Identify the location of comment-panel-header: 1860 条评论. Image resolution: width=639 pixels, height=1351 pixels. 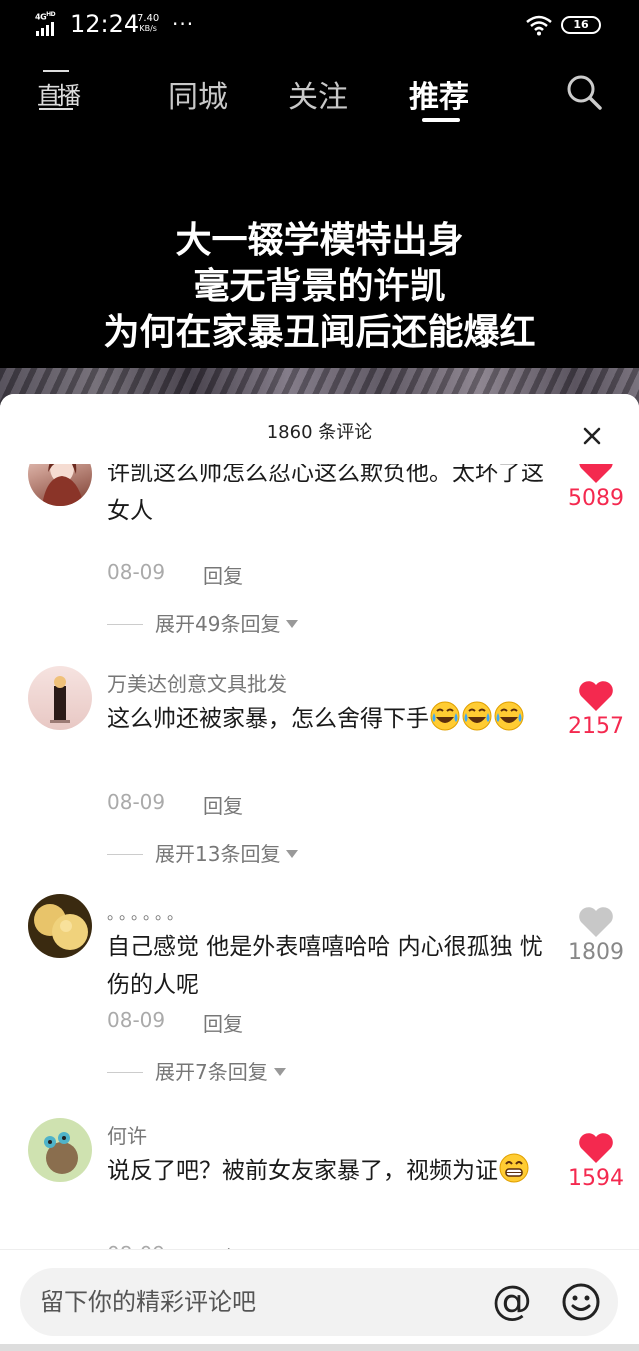
(319, 429).